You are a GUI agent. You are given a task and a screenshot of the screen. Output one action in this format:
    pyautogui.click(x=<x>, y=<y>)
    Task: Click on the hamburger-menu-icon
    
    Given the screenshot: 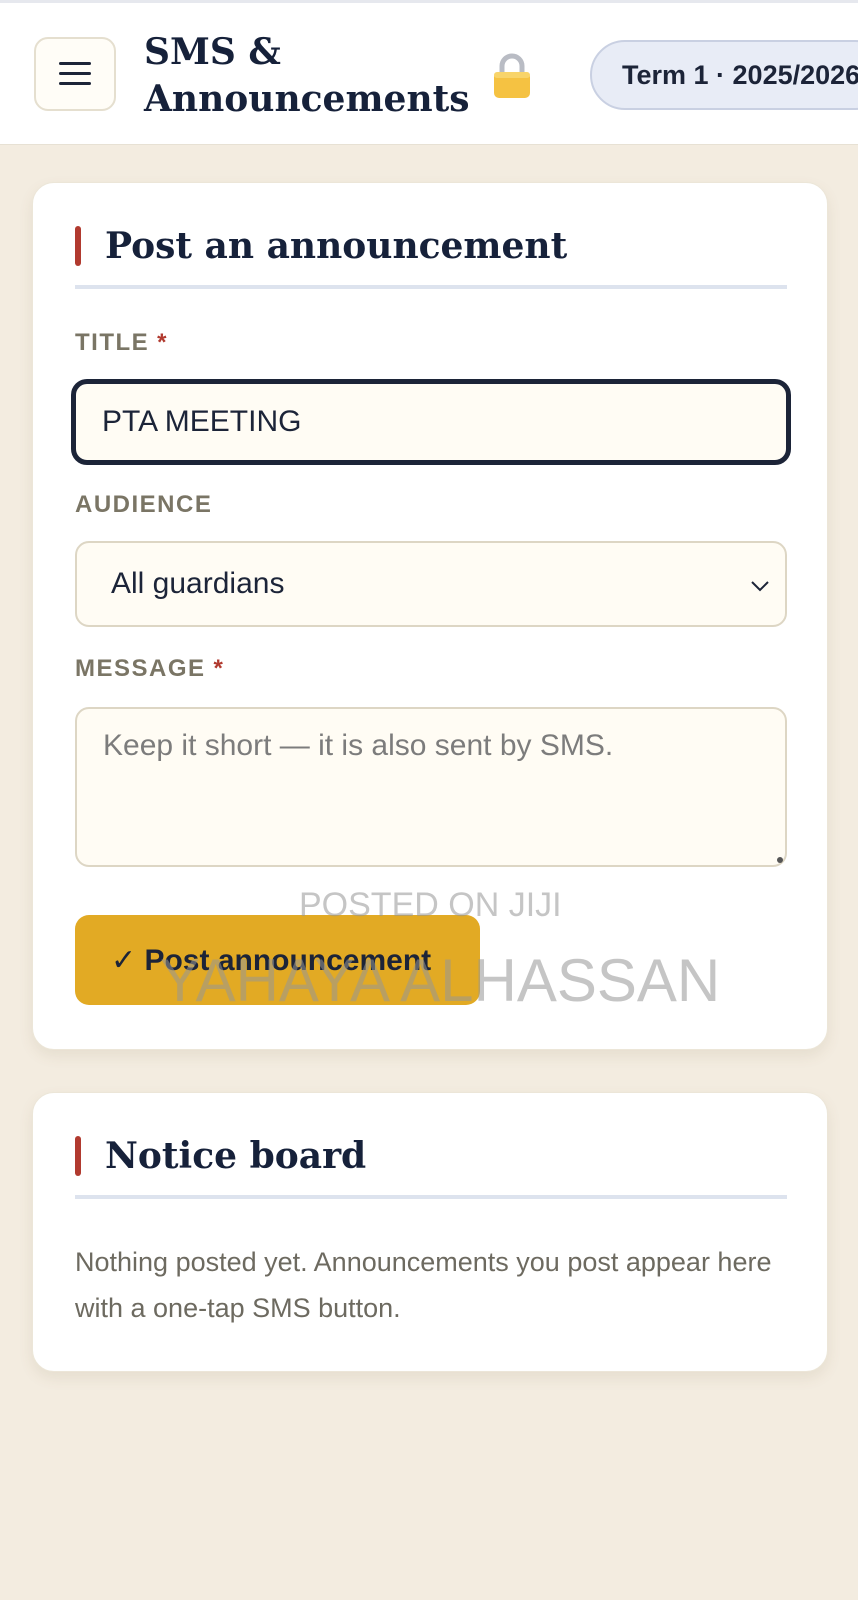 What is the action you would take?
    pyautogui.click(x=75, y=74)
    